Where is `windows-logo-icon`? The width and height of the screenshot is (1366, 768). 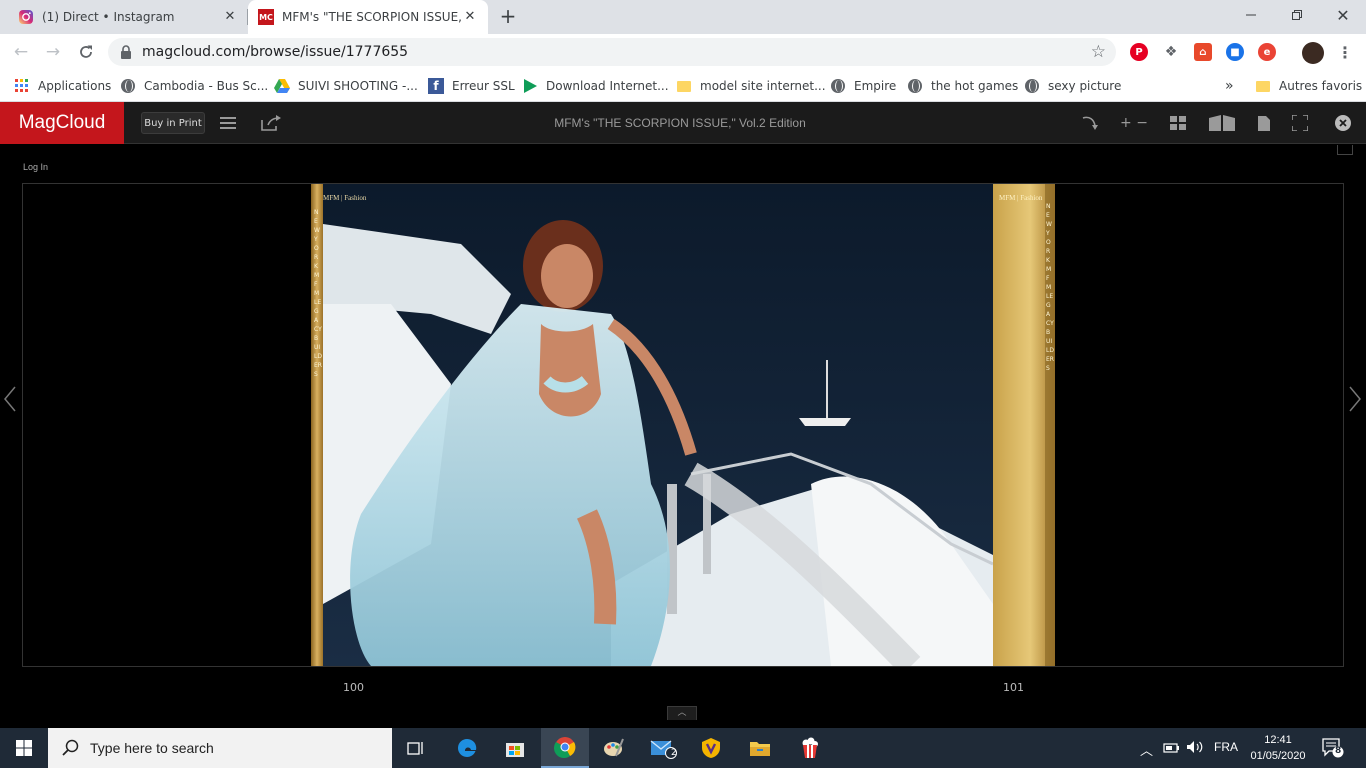
windows-logo-icon is located at coordinates (24, 748).